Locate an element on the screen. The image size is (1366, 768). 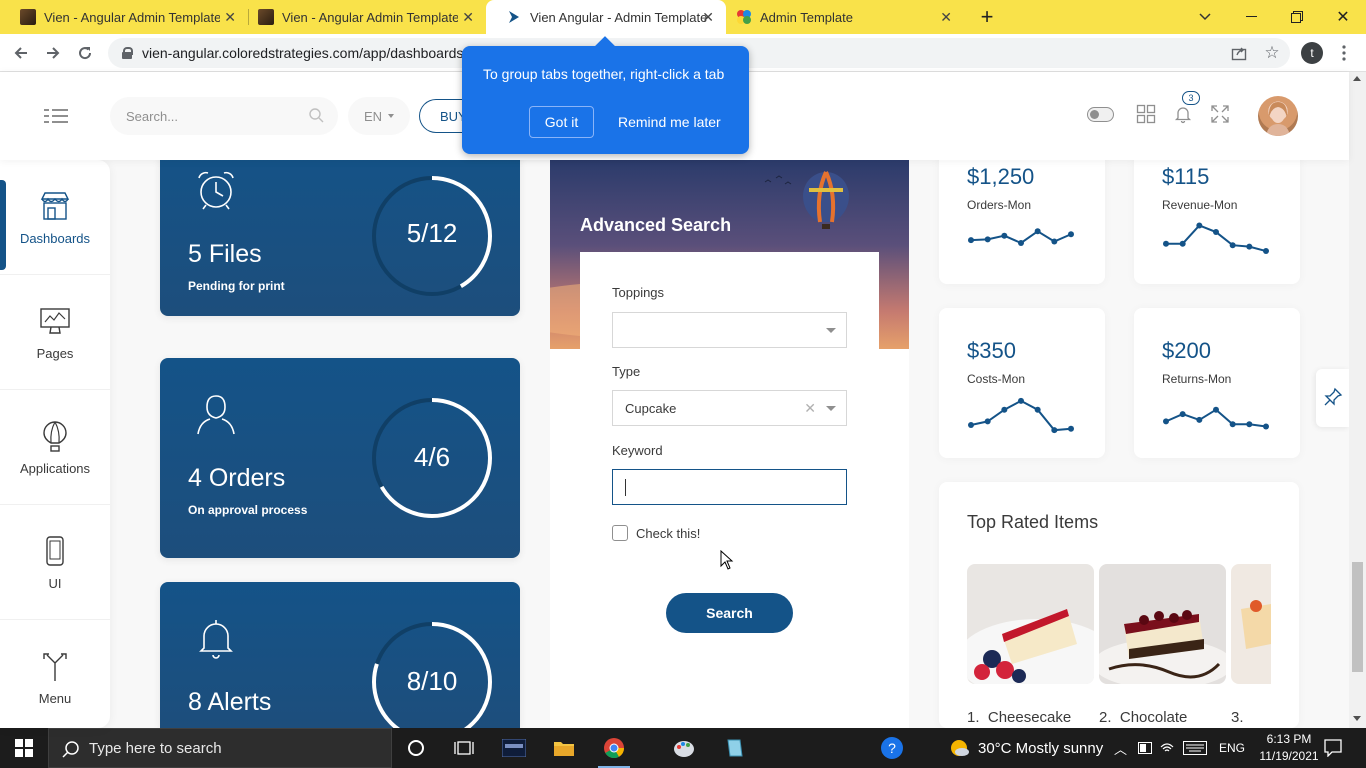
theme-settings-tab is located at coordinates (1332, 398).